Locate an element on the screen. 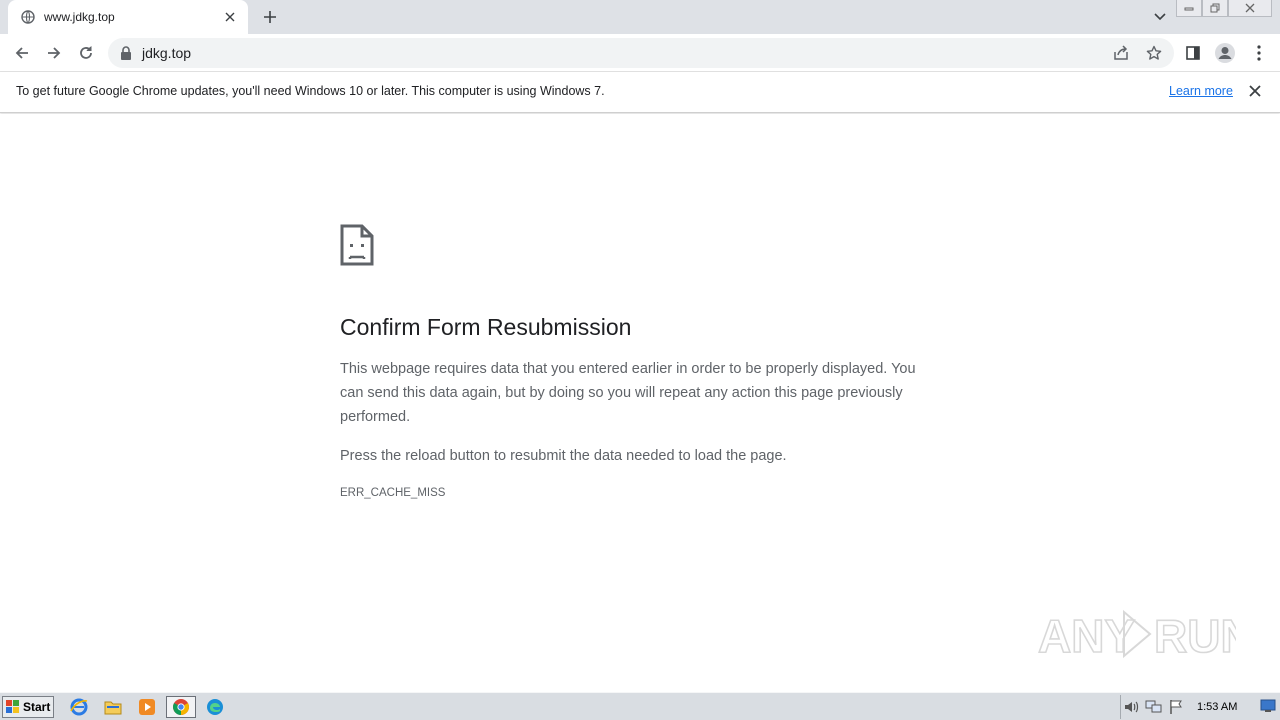 This screenshot has width=1280, height=720. start-label: Start is located at coordinates (37, 707).